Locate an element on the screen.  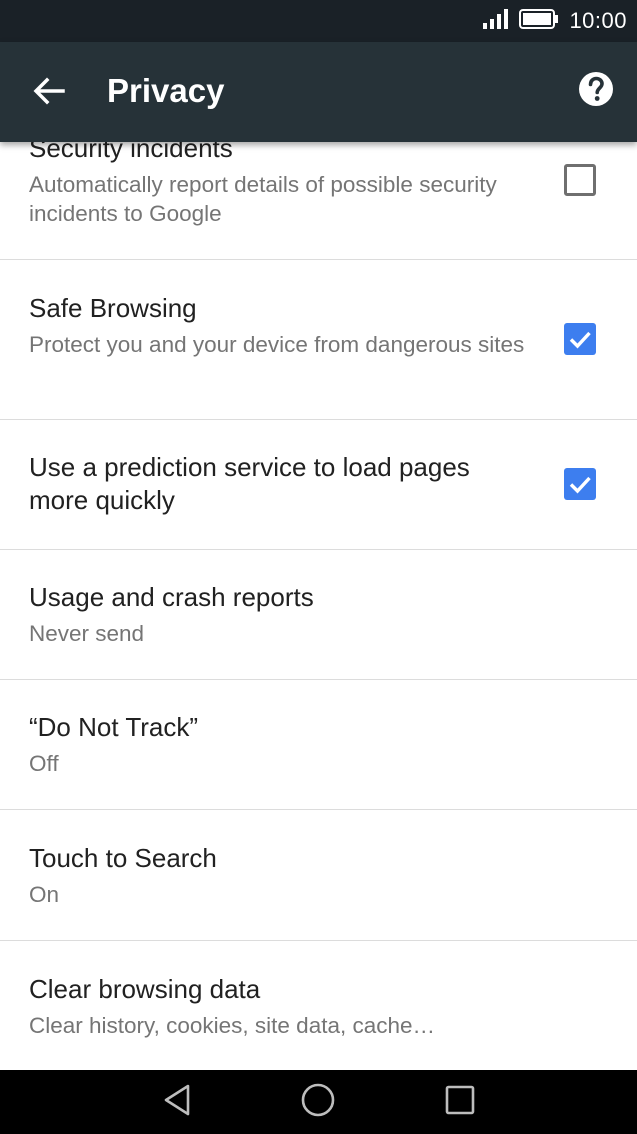
setting-usage-crash-reports: Usage and crash reports Never send is located at coordinates (318, 615).